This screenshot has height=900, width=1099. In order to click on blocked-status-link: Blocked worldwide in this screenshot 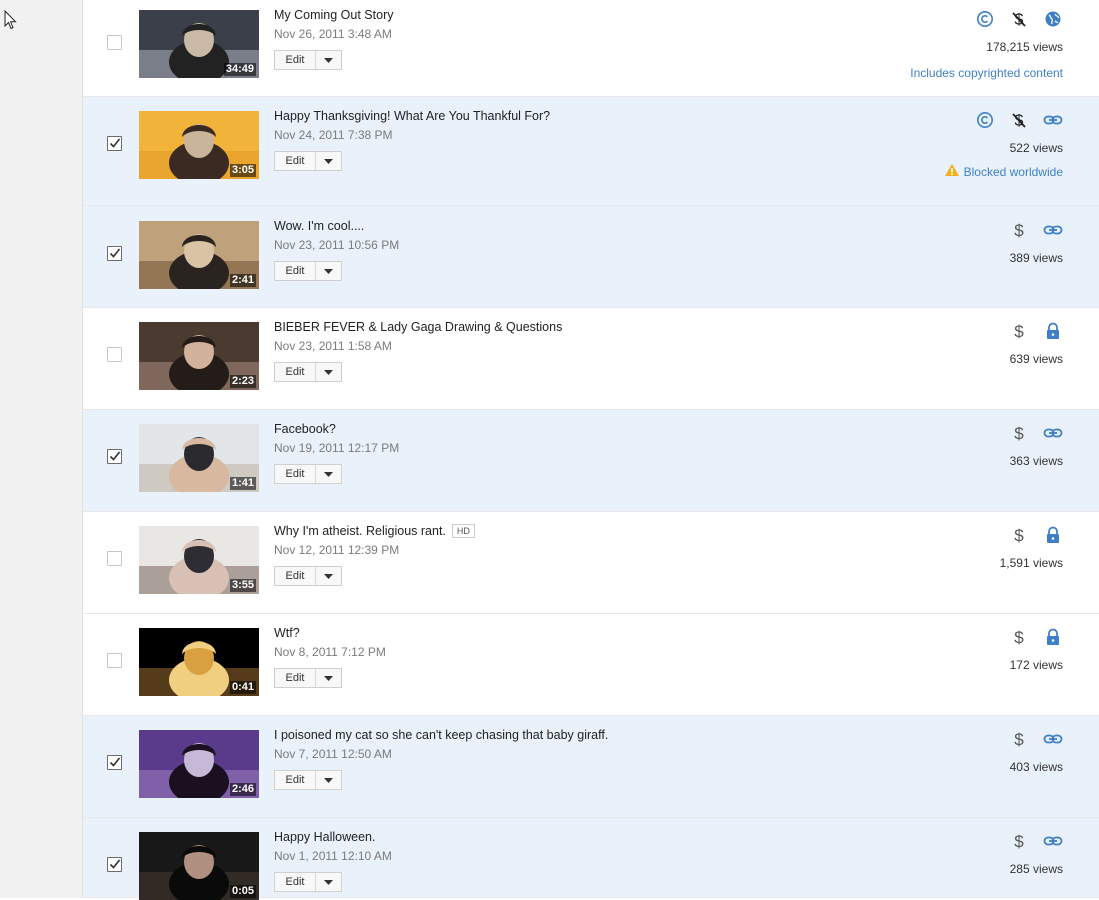, I will do `click(1003, 171)`.